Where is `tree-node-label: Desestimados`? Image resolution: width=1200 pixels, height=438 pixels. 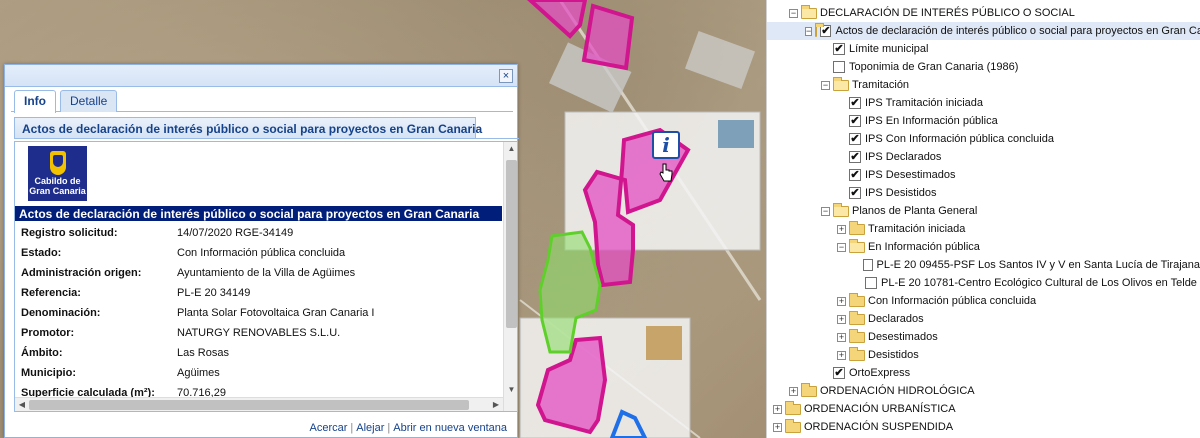 tree-node-label: Desestimados is located at coordinates (903, 337).